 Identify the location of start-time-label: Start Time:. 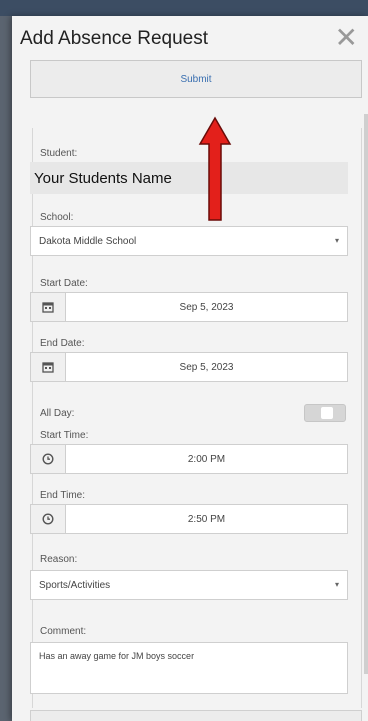
(64, 435).